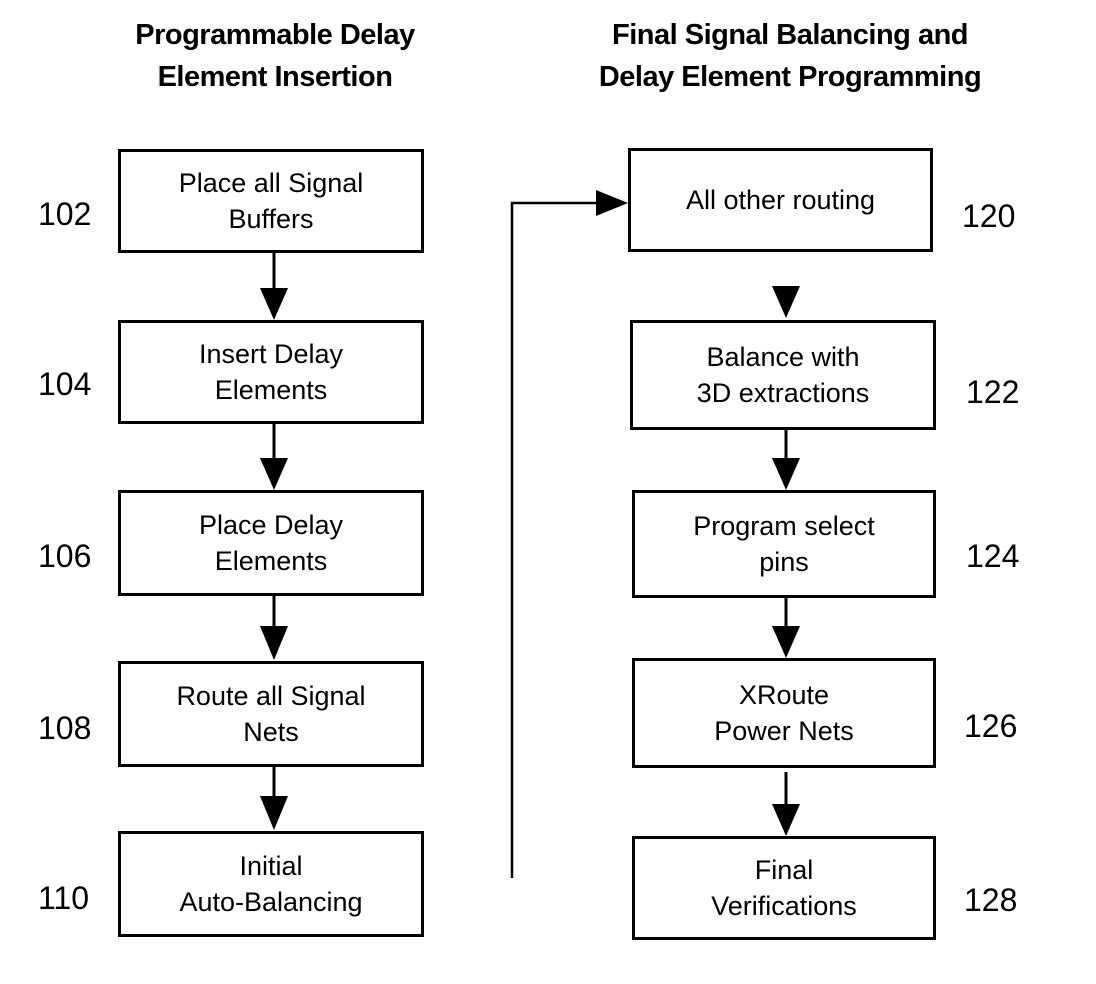 The image size is (1096, 984). Describe the element at coordinates (784, 544) in the screenshot. I see `step-box-124: Program select pins` at that location.